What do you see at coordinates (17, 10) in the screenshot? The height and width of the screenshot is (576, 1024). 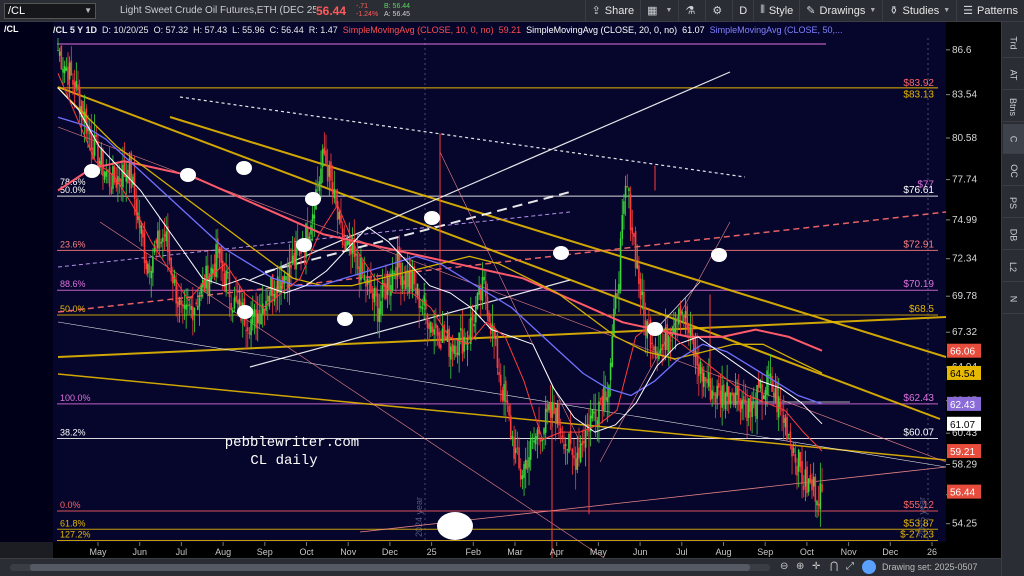 I see `symbol-text: /CL` at bounding box center [17, 10].